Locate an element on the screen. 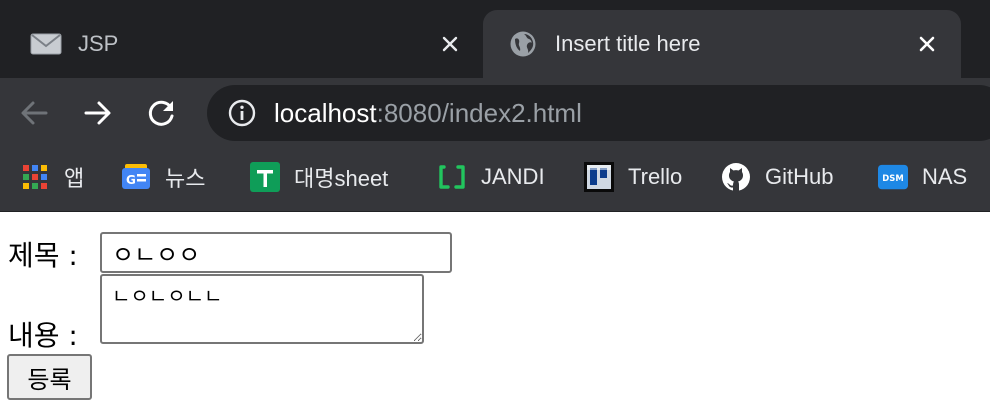 The image size is (990, 418). bookmark-nas: DSM NAS is located at coordinates (922, 177).